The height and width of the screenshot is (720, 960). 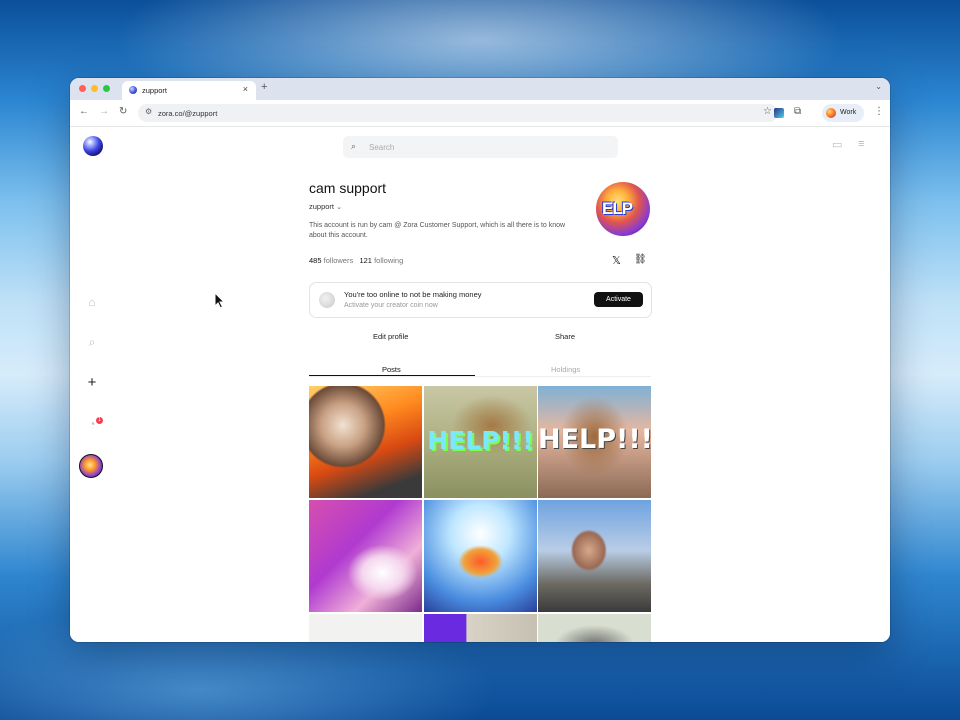 I want to click on profile-avatar: ELP, so click(x=623, y=209).